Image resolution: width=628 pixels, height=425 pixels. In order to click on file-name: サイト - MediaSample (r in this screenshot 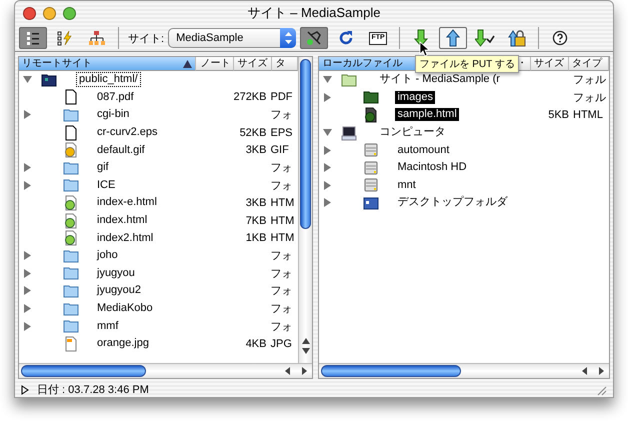, I will do `click(439, 79)`.